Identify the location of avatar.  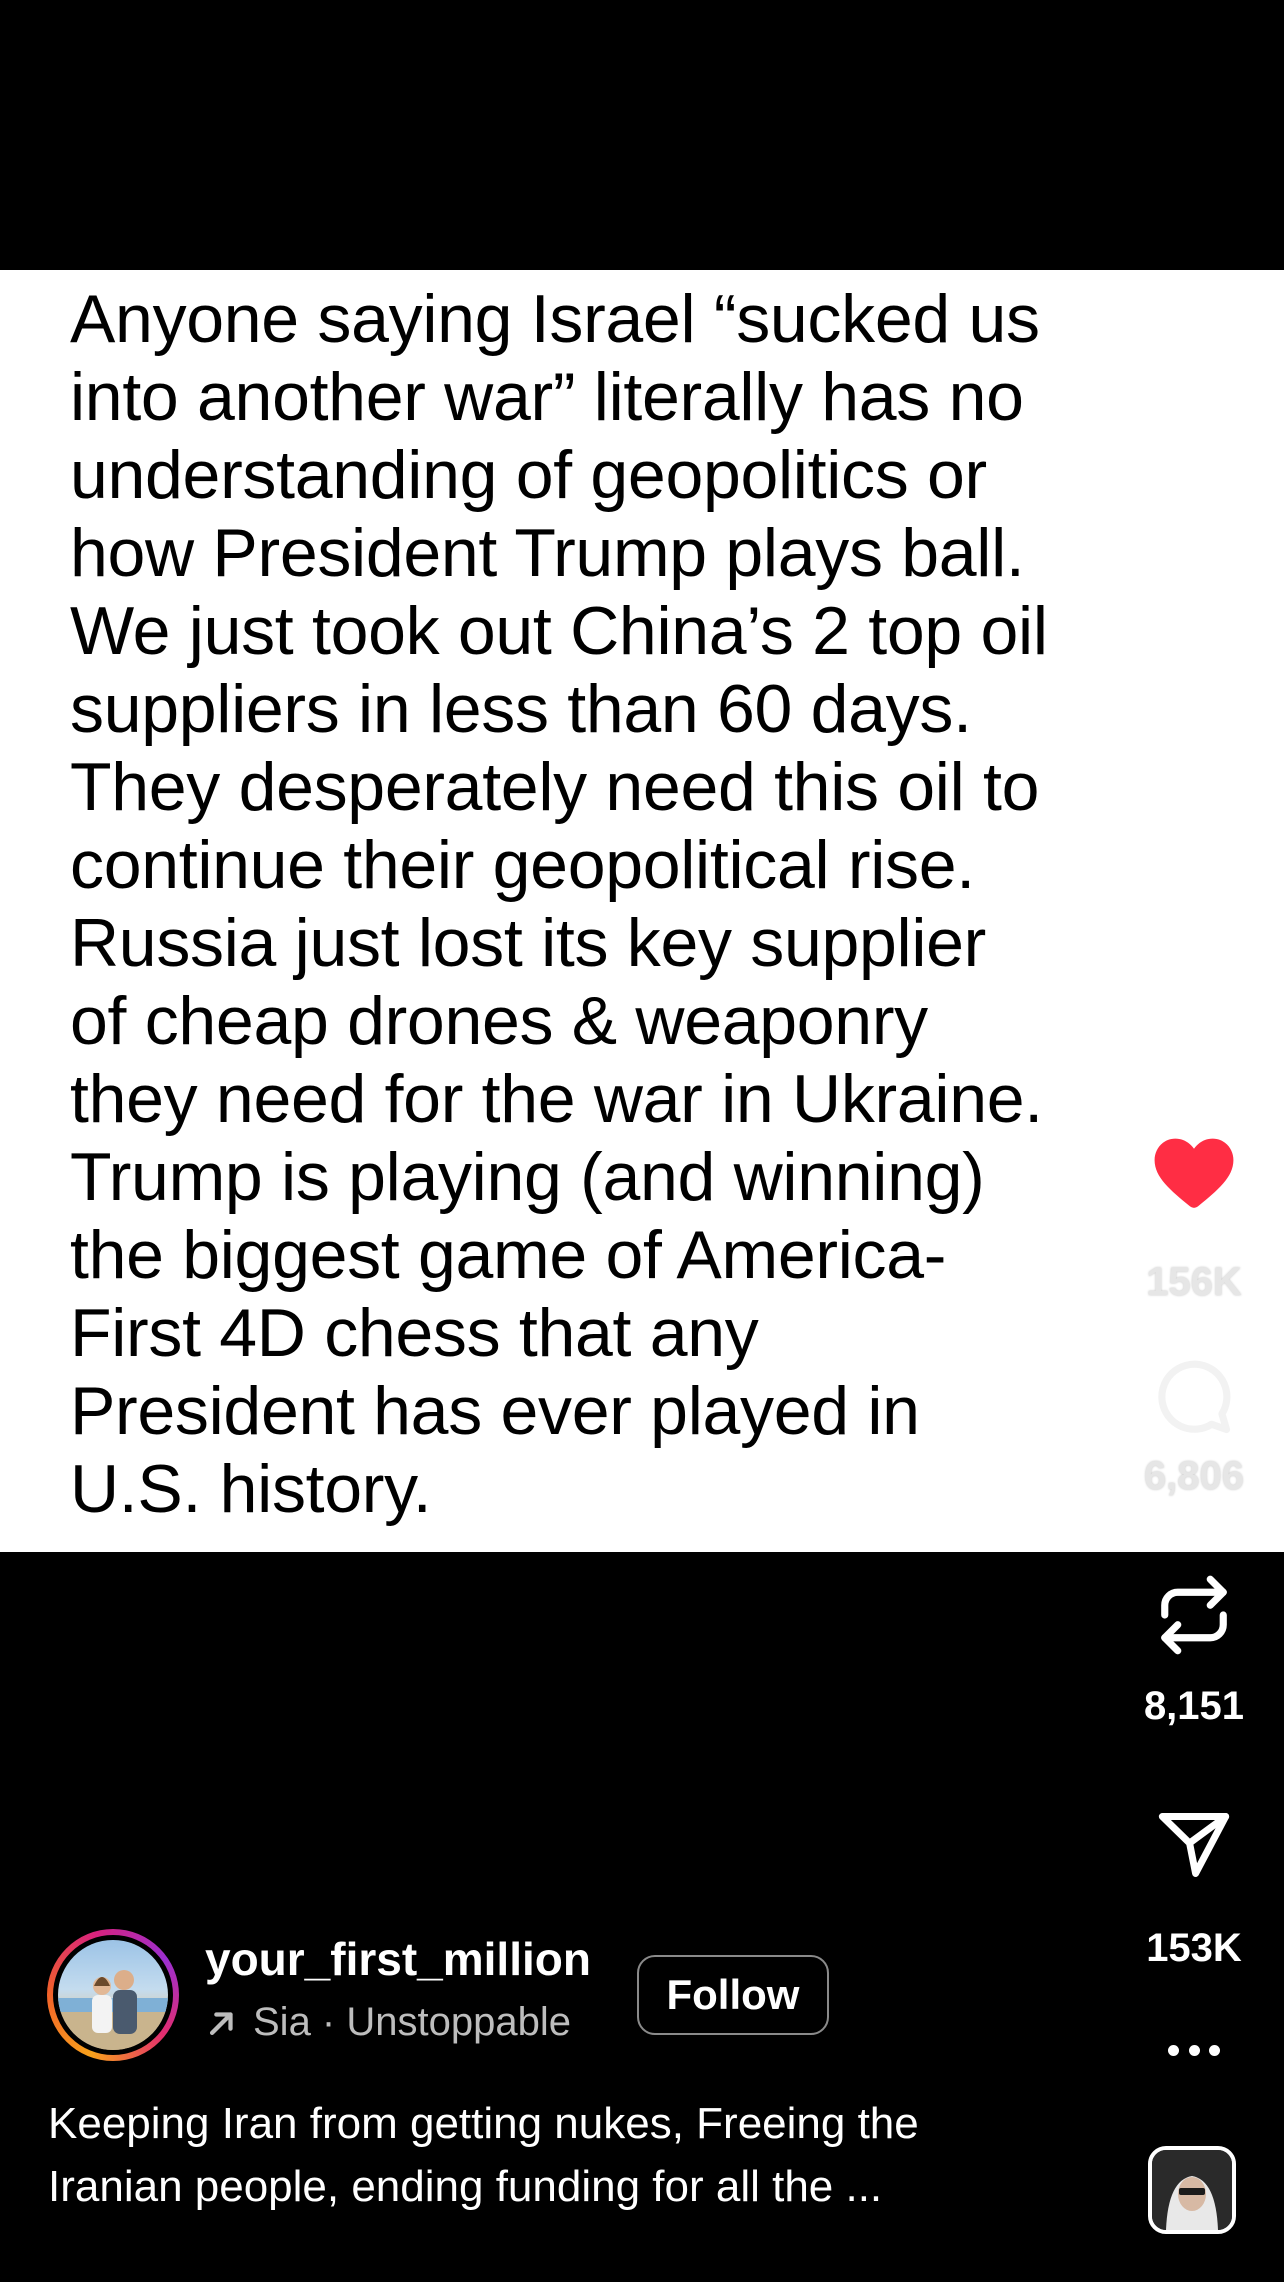
(113, 1995).